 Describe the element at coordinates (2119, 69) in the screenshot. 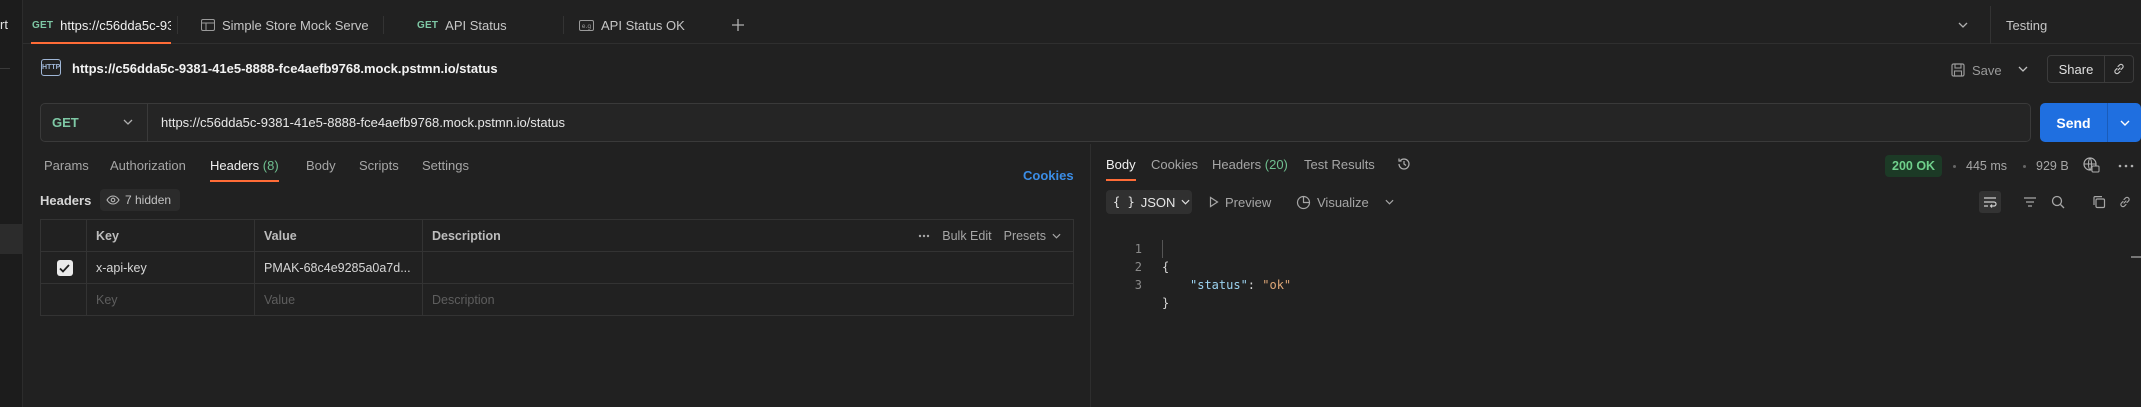

I see `copy-link-button` at that location.